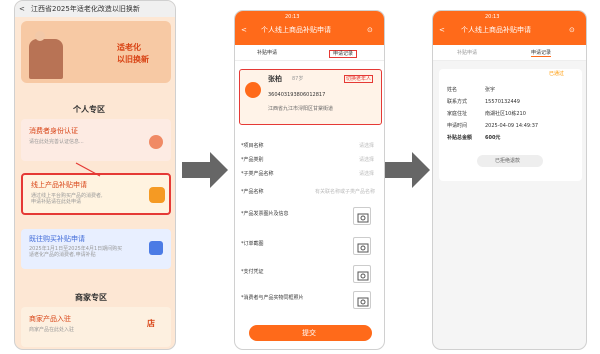 The width and height of the screenshot is (600, 354). What do you see at coordinates (557, 74) in the screenshot?
I see `status-badge: 已通过` at bounding box center [557, 74].